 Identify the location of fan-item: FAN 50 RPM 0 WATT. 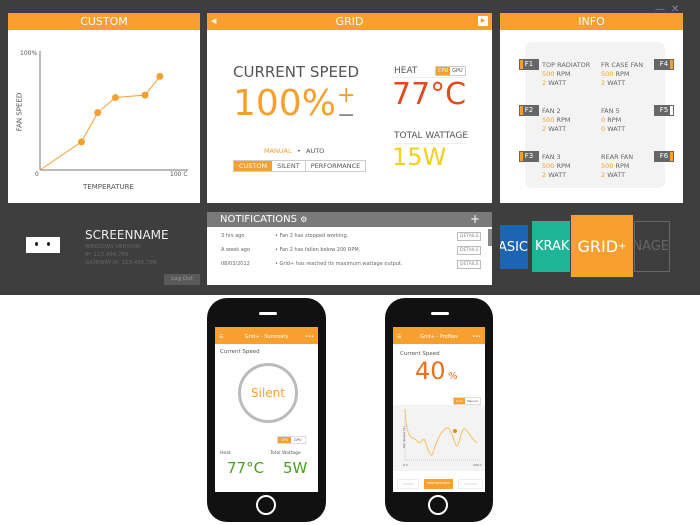
(613, 120).